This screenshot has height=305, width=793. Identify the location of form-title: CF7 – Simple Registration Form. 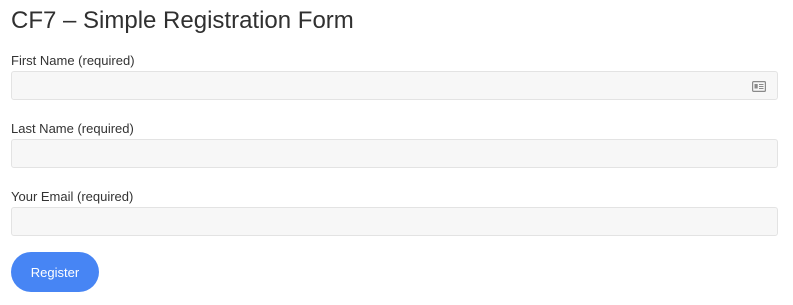
(182, 20).